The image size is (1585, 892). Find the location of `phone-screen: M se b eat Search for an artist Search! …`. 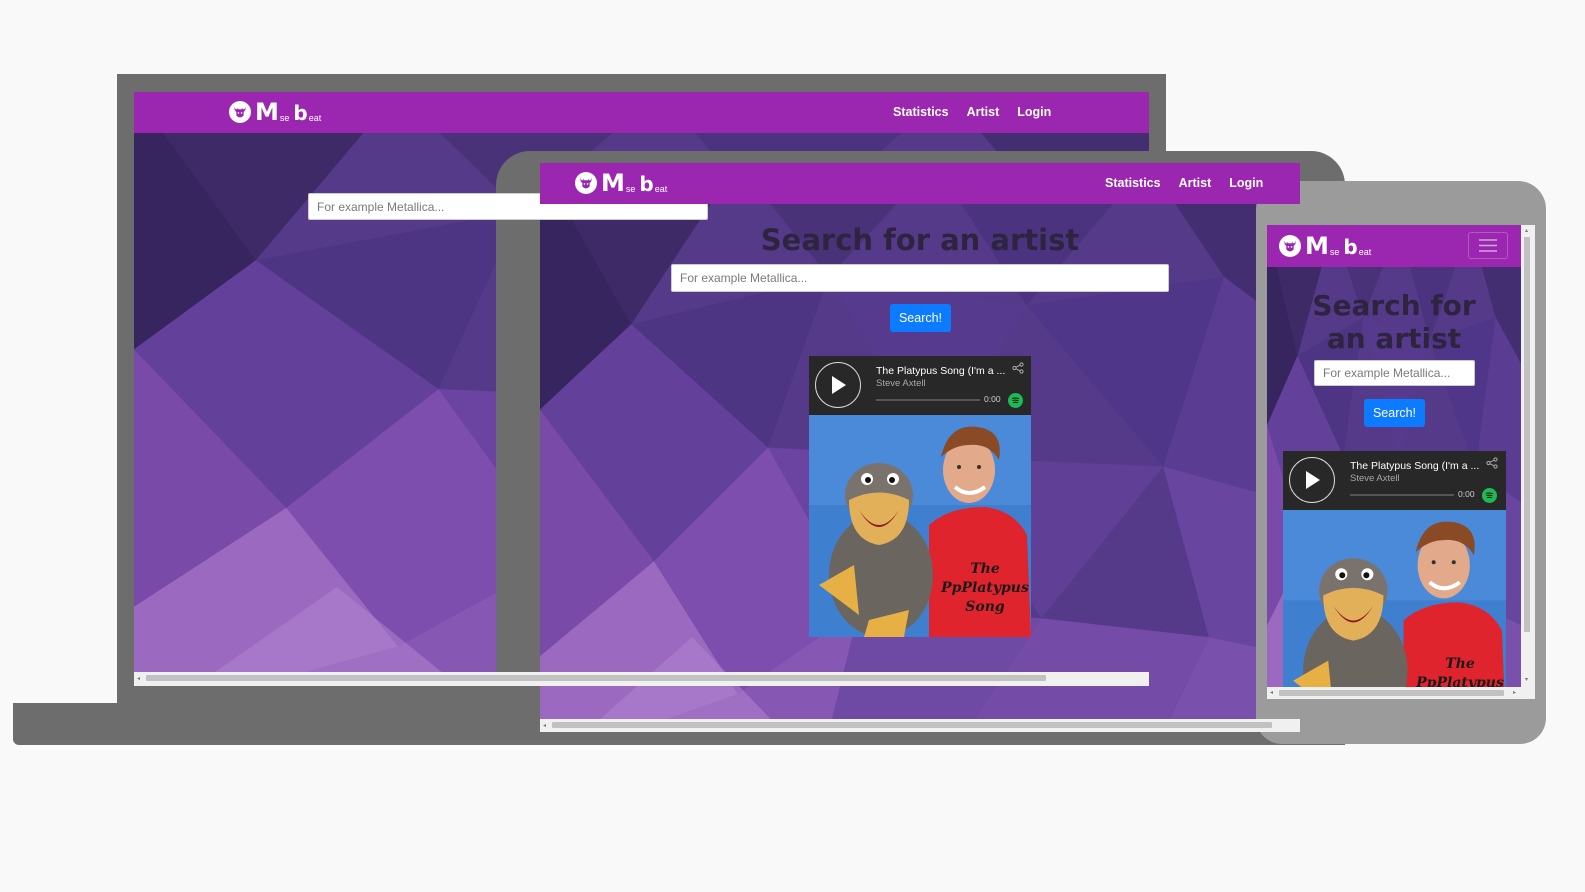

phone-screen: M se b eat Search for an artist Search! … is located at coordinates (1401, 462).